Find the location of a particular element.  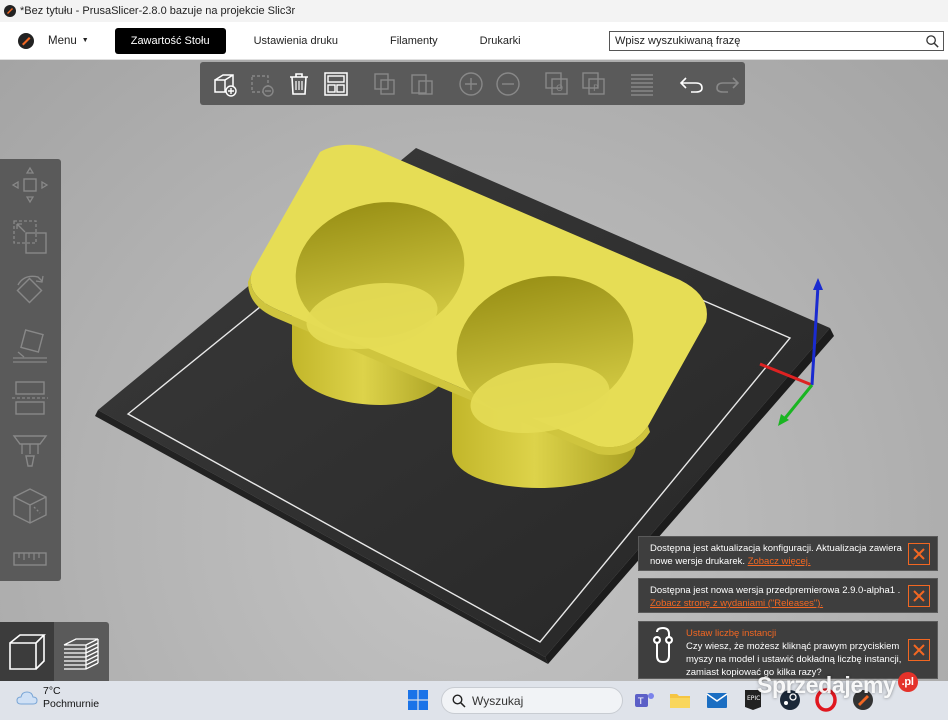

cut-button is located at coordinates (30, 398).